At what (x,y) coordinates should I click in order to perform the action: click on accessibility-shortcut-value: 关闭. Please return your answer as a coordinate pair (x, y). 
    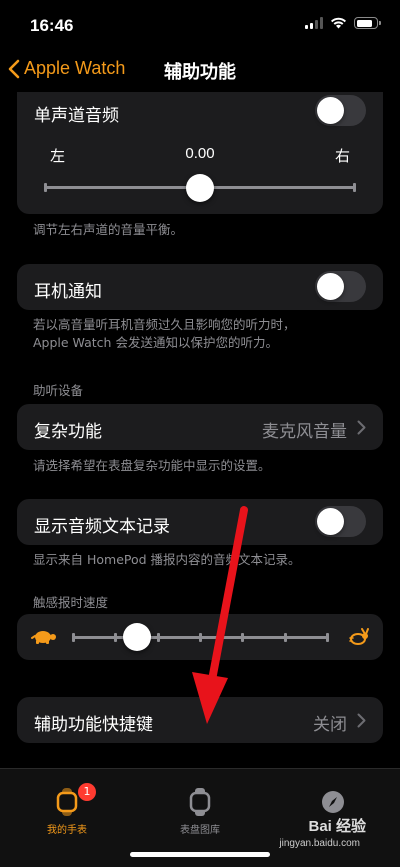
    Looking at the image, I should click on (330, 725).